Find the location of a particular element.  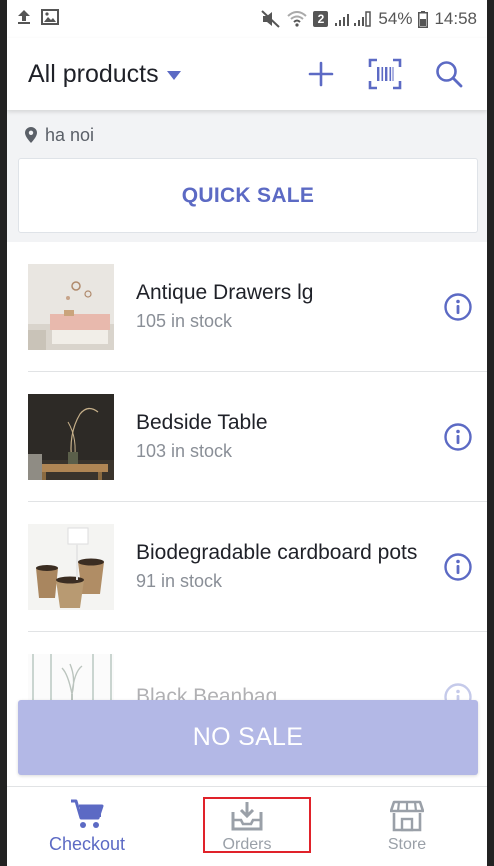

scan-barcode-button is located at coordinates (385, 74).